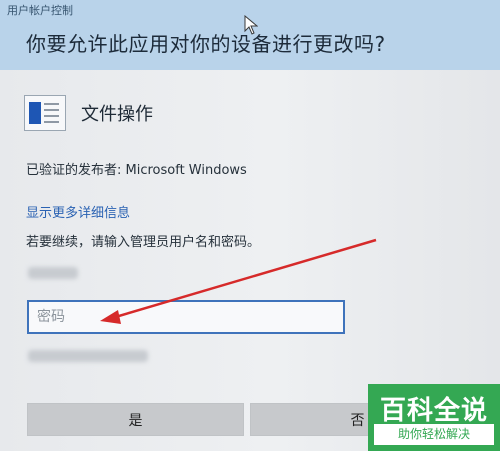  What do you see at coordinates (45, 113) in the screenshot?
I see `app-window-icon` at bounding box center [45, 113].